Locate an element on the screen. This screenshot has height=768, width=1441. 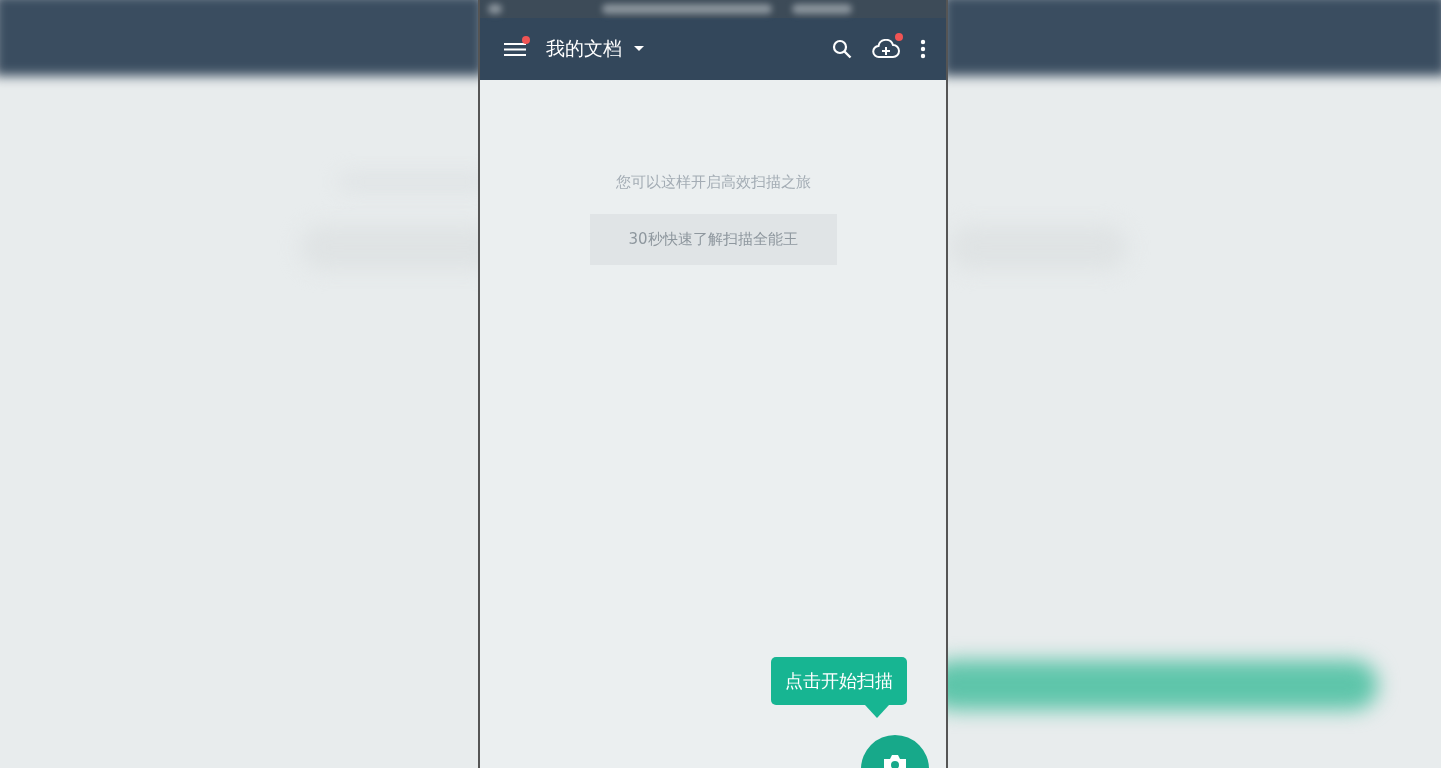
more-icon is located at coordinates (923, 49).